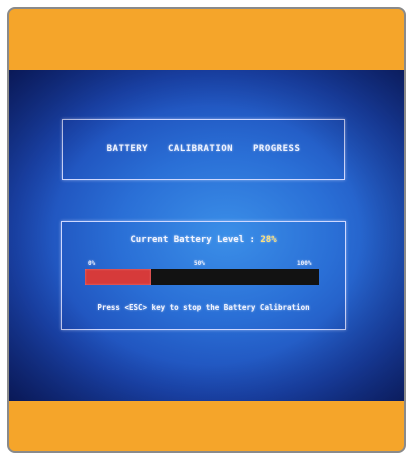  I want to click on progress-tick-mid: 50%, so click(199, 263).